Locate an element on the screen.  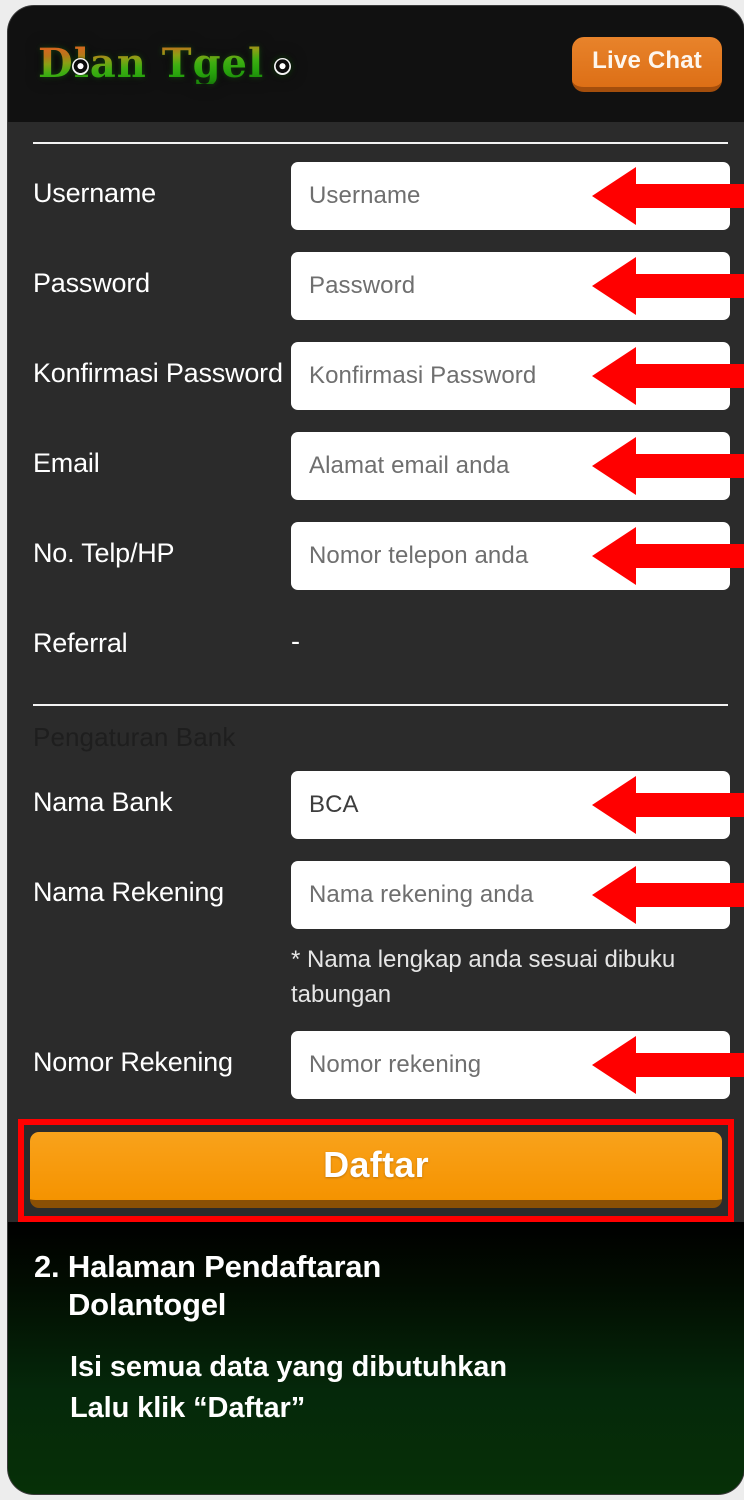
brand-logo-text-part3: gel is located at coordinates (228, 63).